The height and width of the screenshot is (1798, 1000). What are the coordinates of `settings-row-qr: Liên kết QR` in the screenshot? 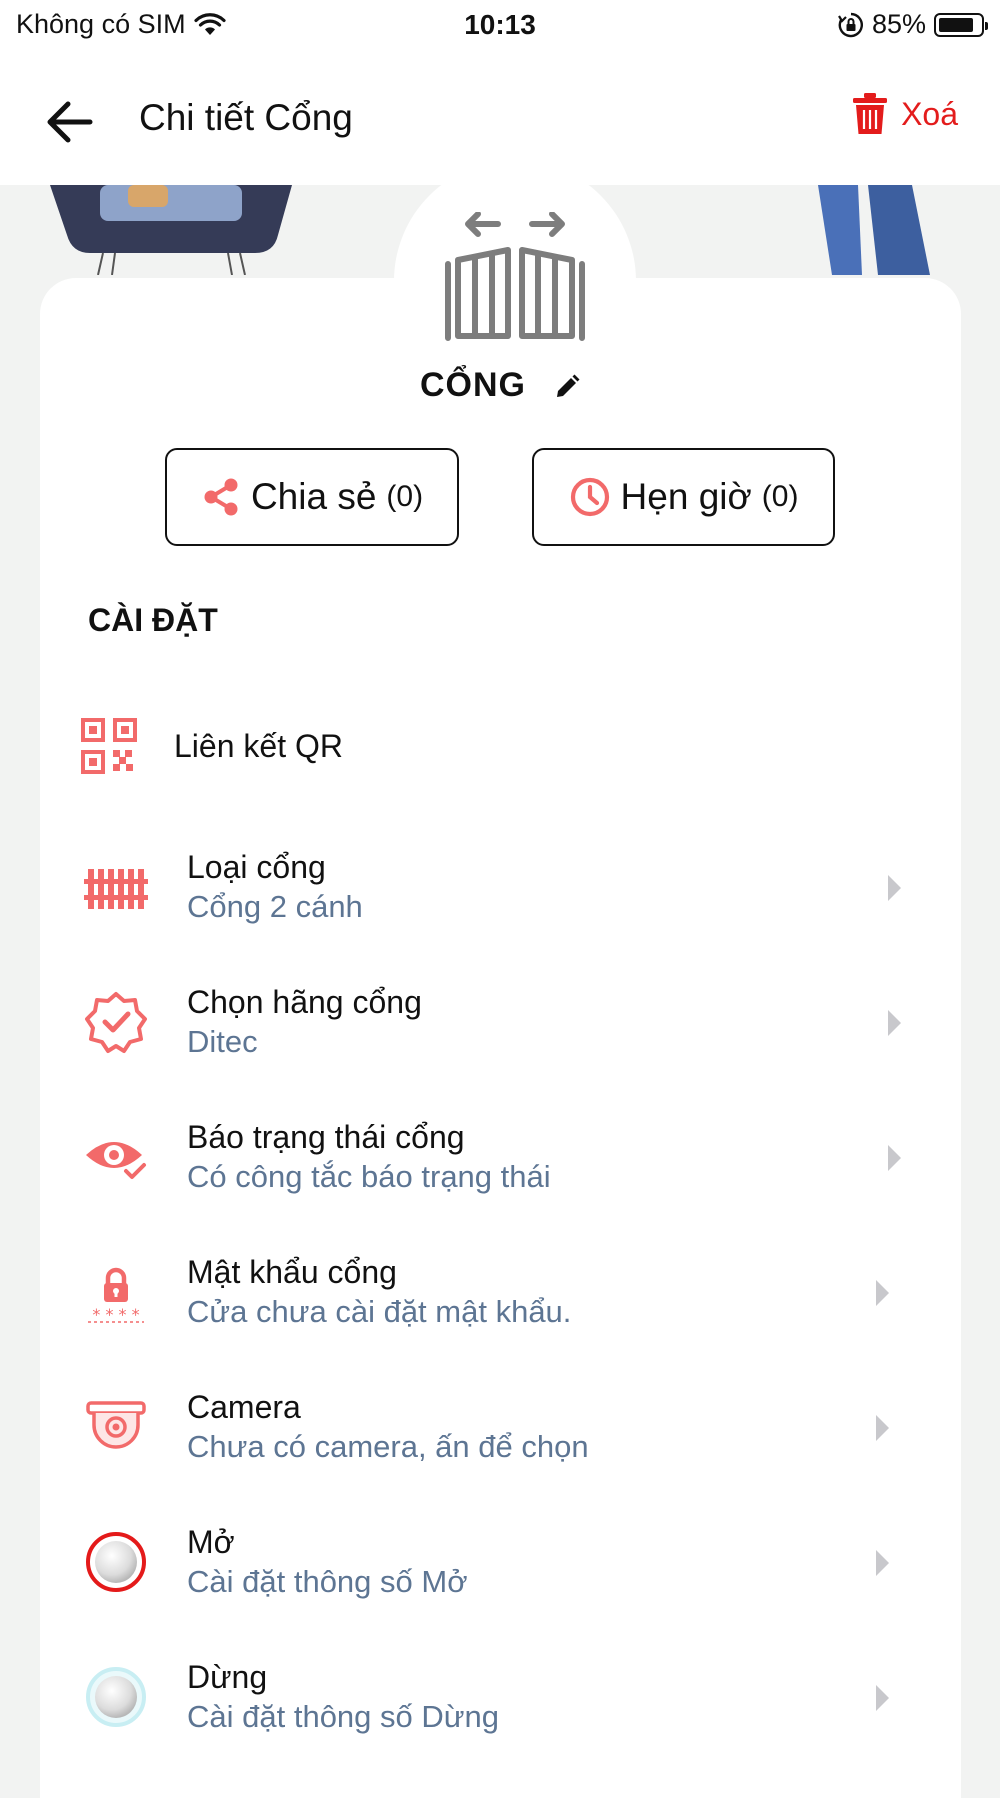 It's located at (500, 748).